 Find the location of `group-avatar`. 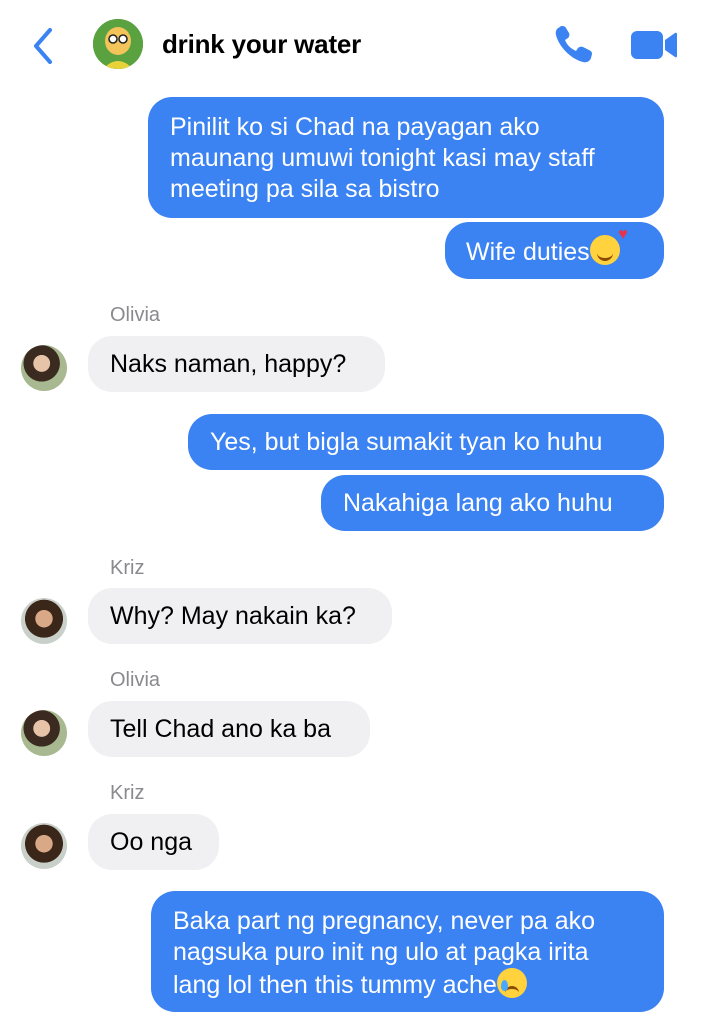

group-avatar is located at coordinates (118, 44).